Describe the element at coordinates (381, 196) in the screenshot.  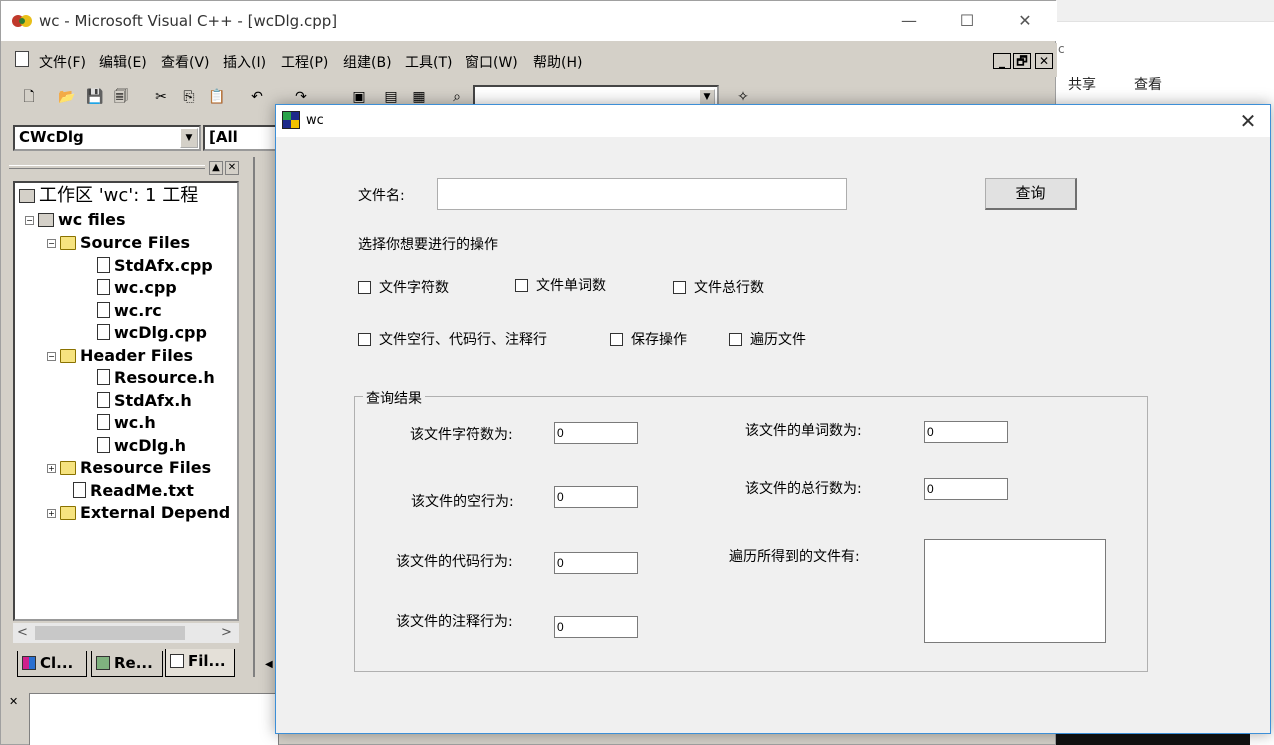
I see `filename-label: 文件名:` at that location.